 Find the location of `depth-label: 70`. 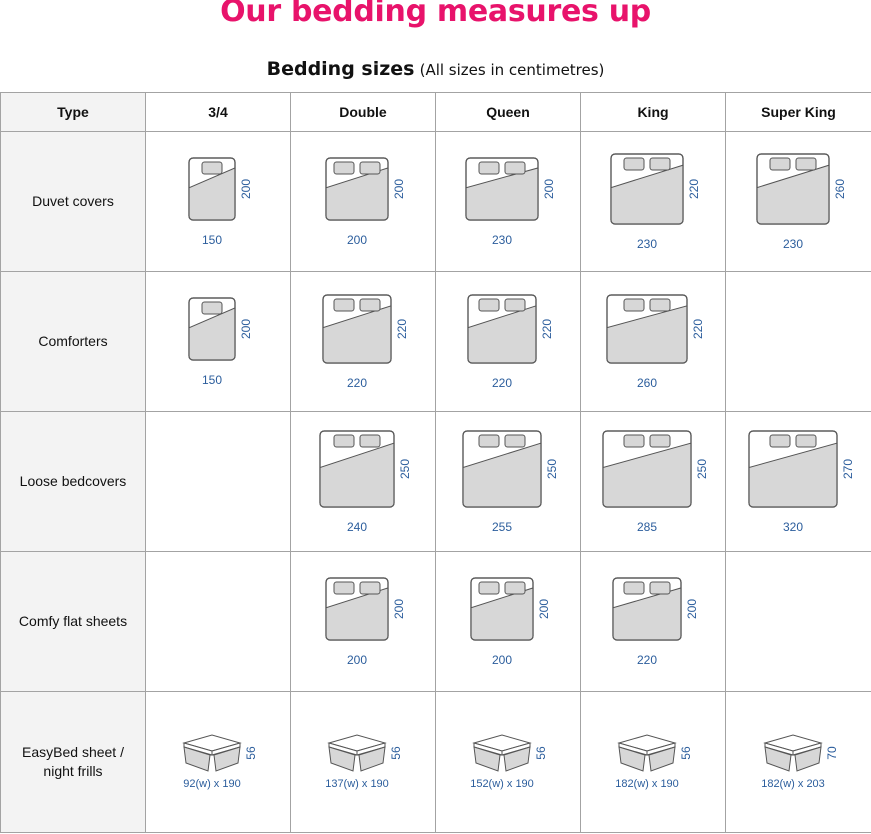

depth-label: 70 is located at coordinates (832, 753).